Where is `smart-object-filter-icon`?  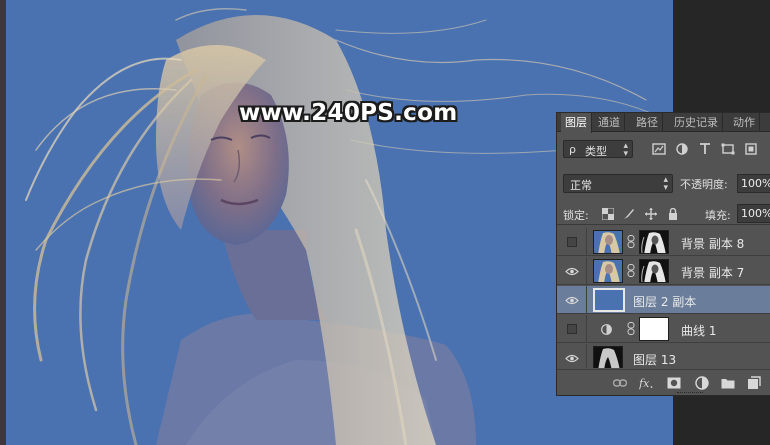 smart-object-filter-icon is located at coordinates (751, 149).